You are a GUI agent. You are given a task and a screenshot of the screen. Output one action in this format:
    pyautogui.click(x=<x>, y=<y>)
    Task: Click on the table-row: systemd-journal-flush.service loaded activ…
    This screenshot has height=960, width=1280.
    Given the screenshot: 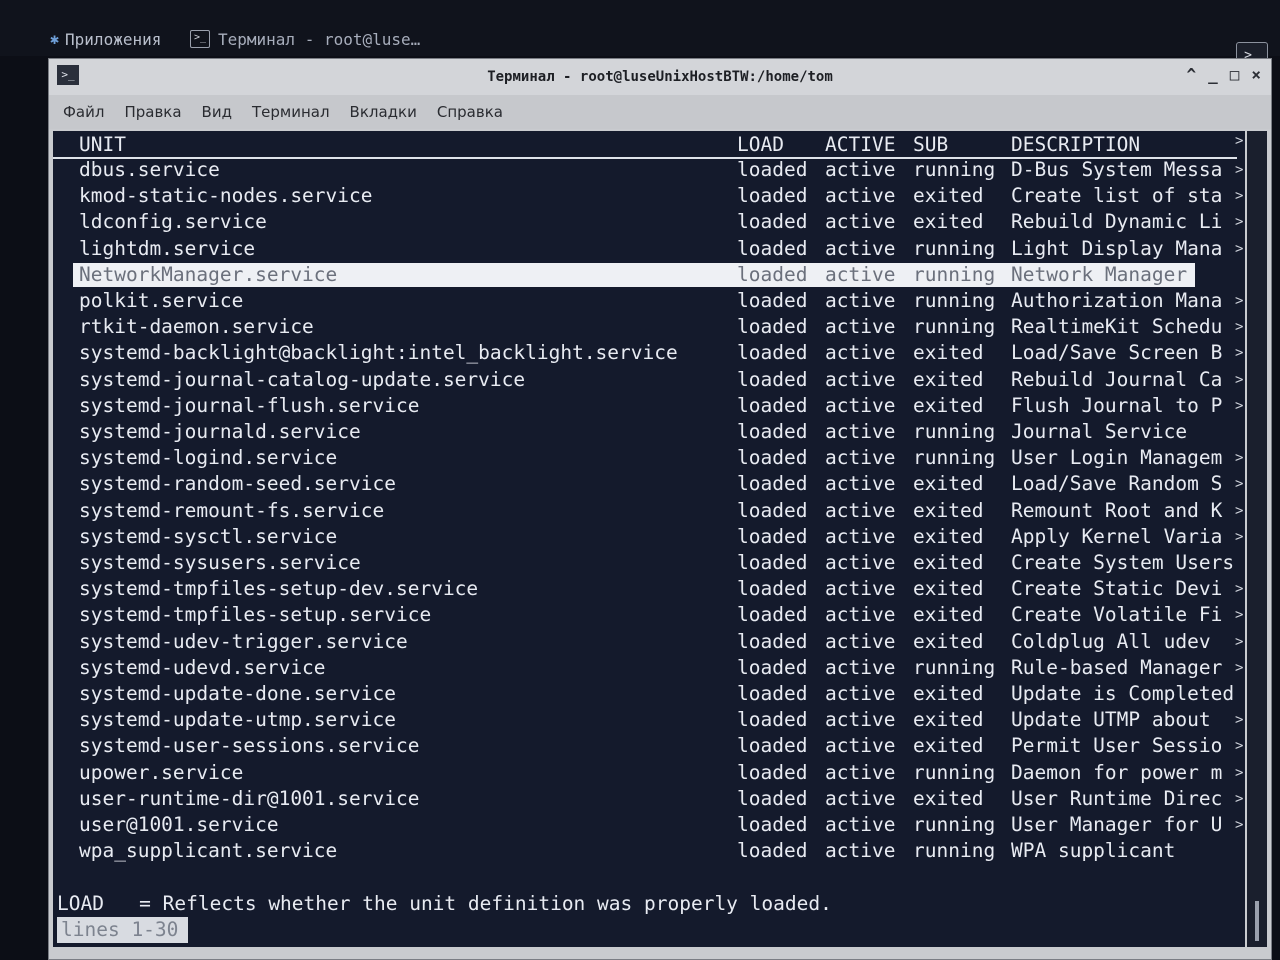 What is the action you would take?
    pyautogui.click(x=648, y=406)
    